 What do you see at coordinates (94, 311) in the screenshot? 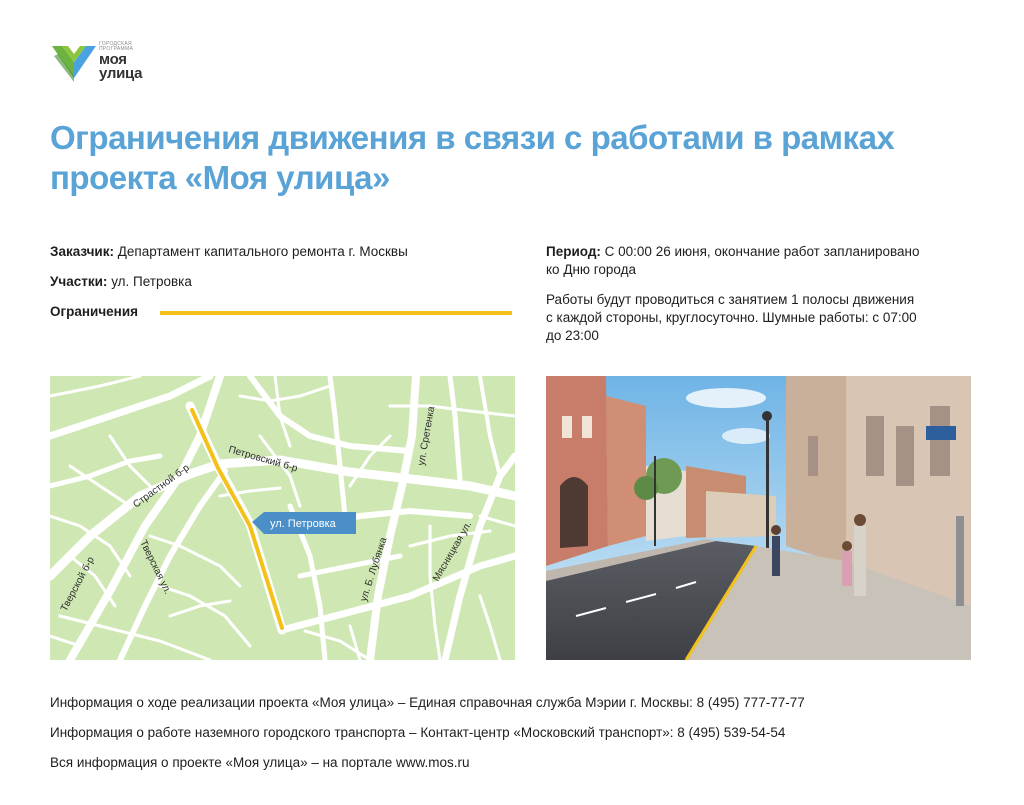
I see `restrictions-label: Ограничения` at bounding box center [94, 311].